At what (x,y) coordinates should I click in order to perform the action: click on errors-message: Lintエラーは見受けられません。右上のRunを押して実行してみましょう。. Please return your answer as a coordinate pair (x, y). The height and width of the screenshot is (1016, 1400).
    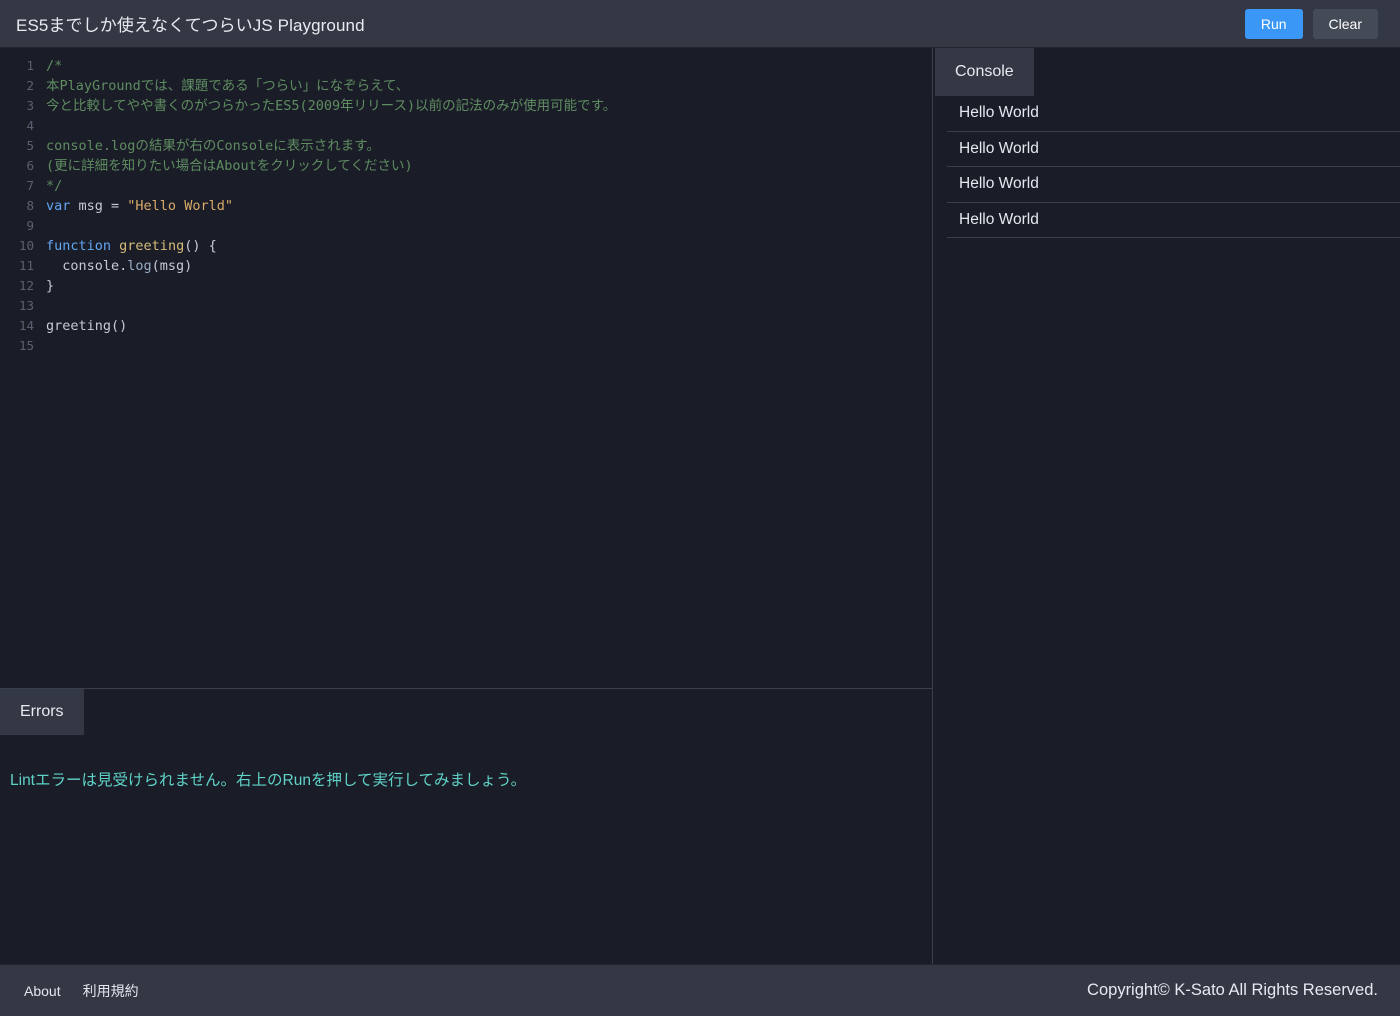
    Looking at the image, I should click on (268, 780).